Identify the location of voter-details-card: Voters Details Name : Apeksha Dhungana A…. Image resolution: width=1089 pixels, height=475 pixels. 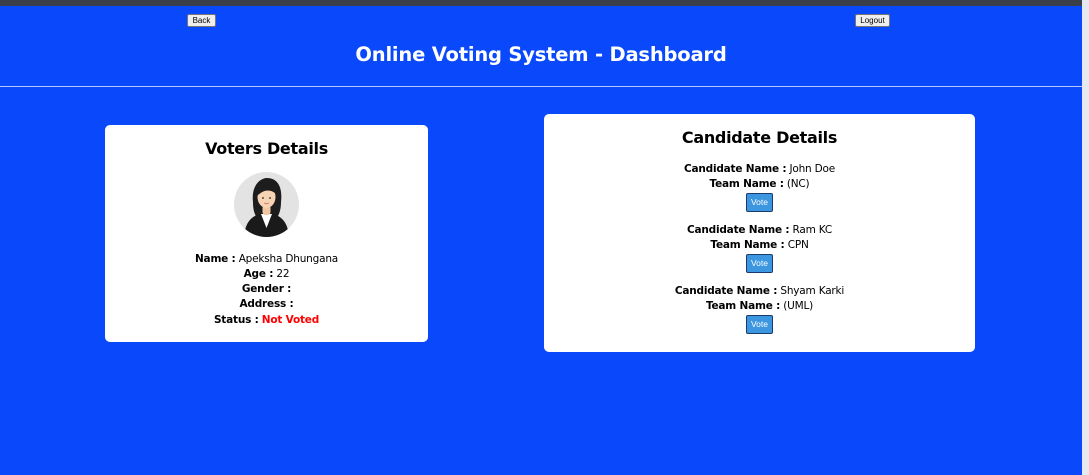
(266, 233).